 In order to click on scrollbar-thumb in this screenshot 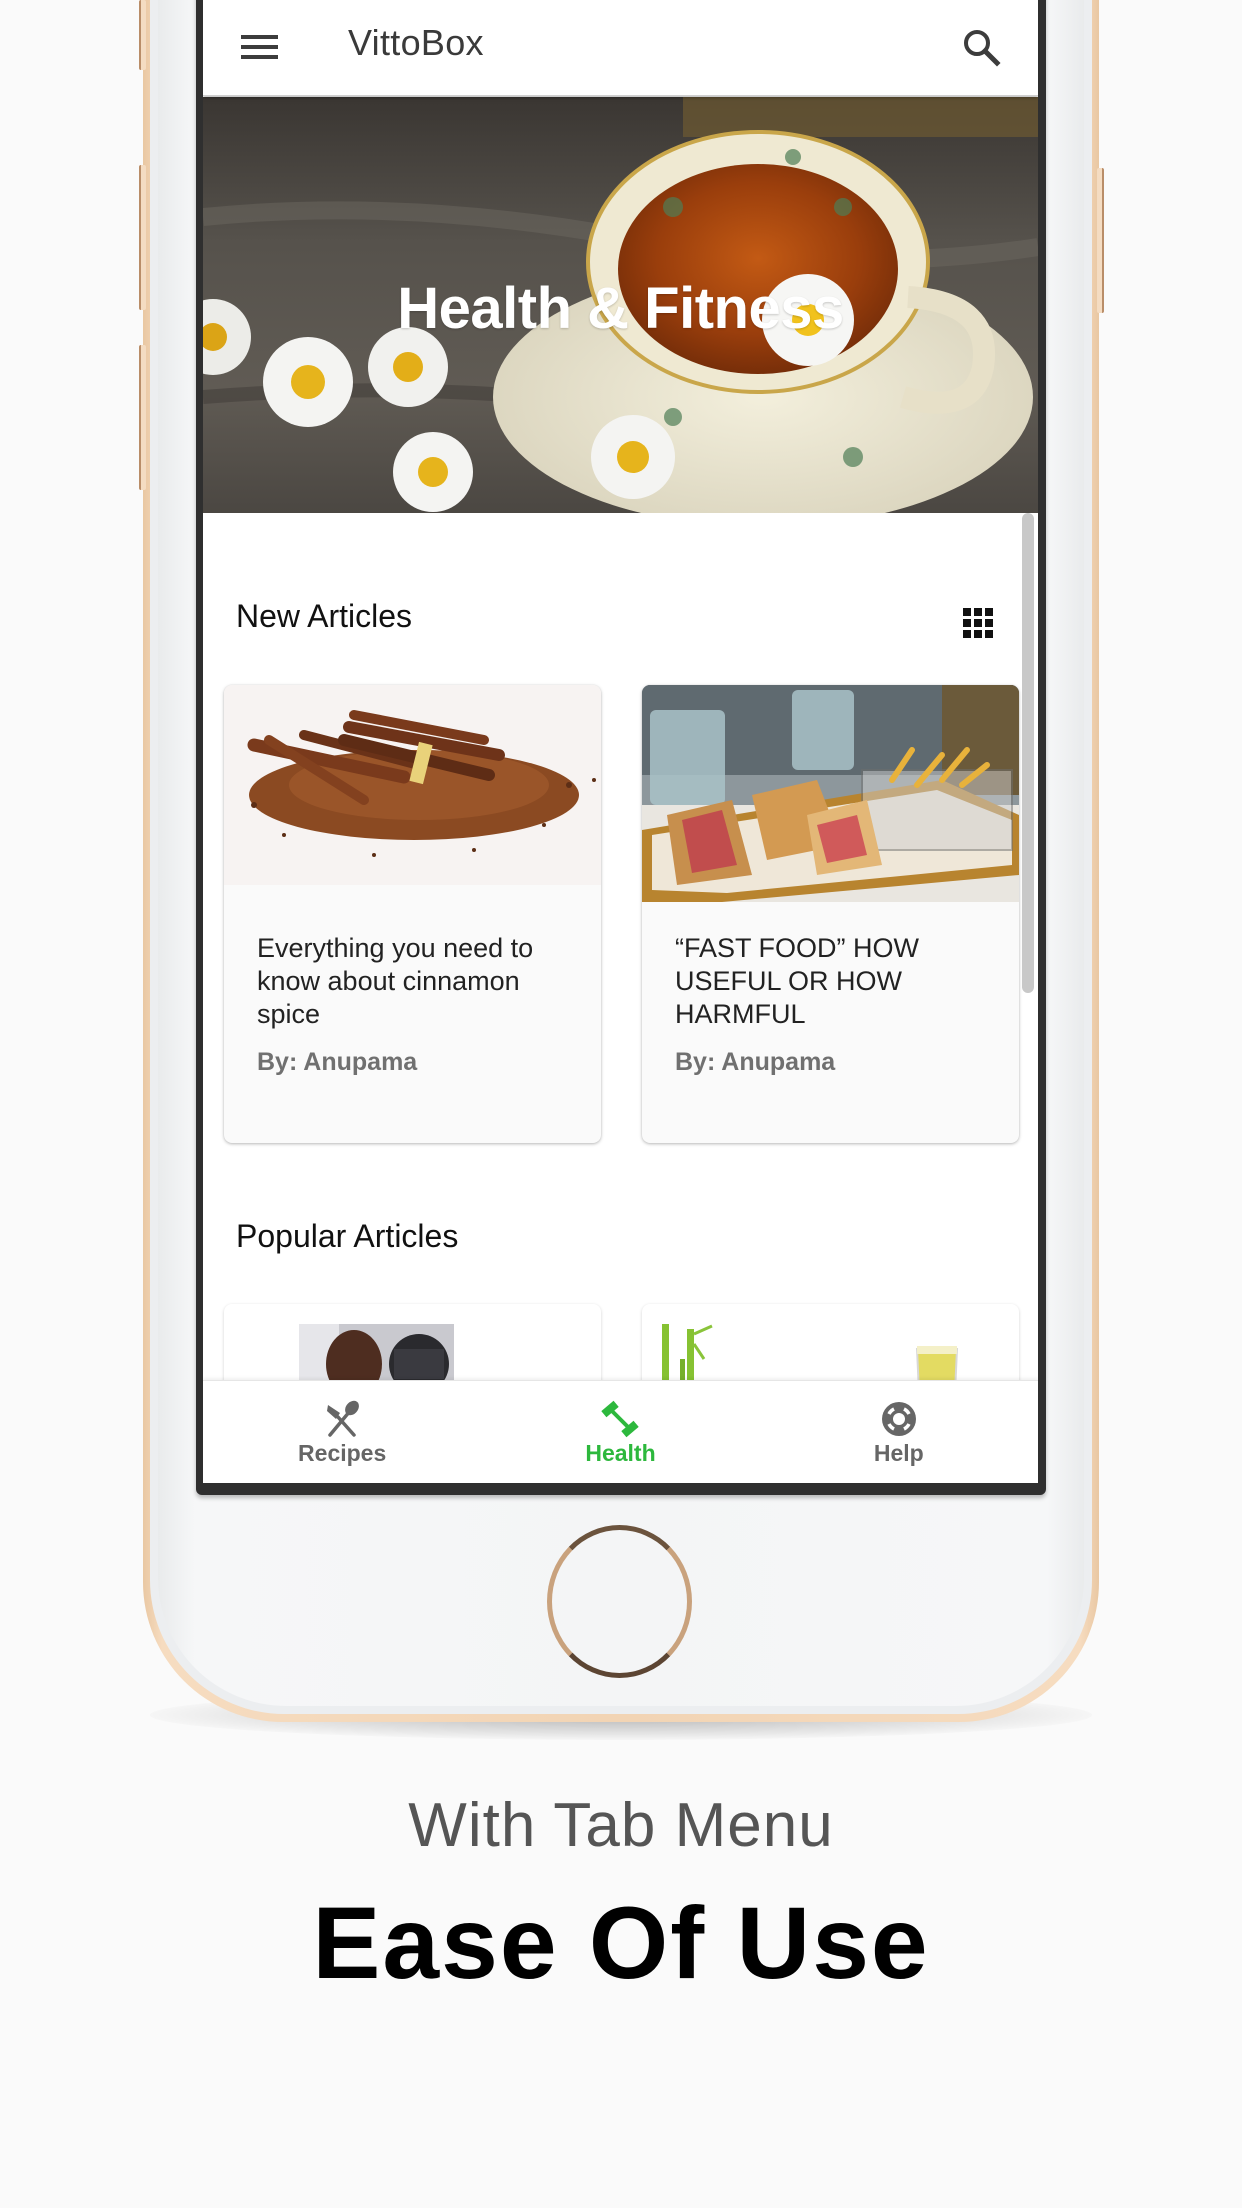, I will do `click(1028, 753)`.